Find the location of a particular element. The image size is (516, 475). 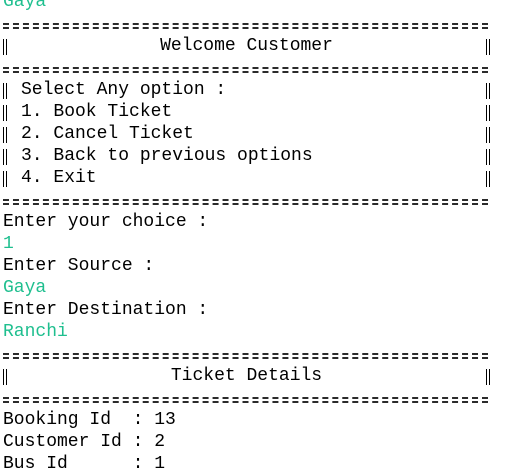

menu-option-exit: 4. Exit is located at coordinates (59, 178).